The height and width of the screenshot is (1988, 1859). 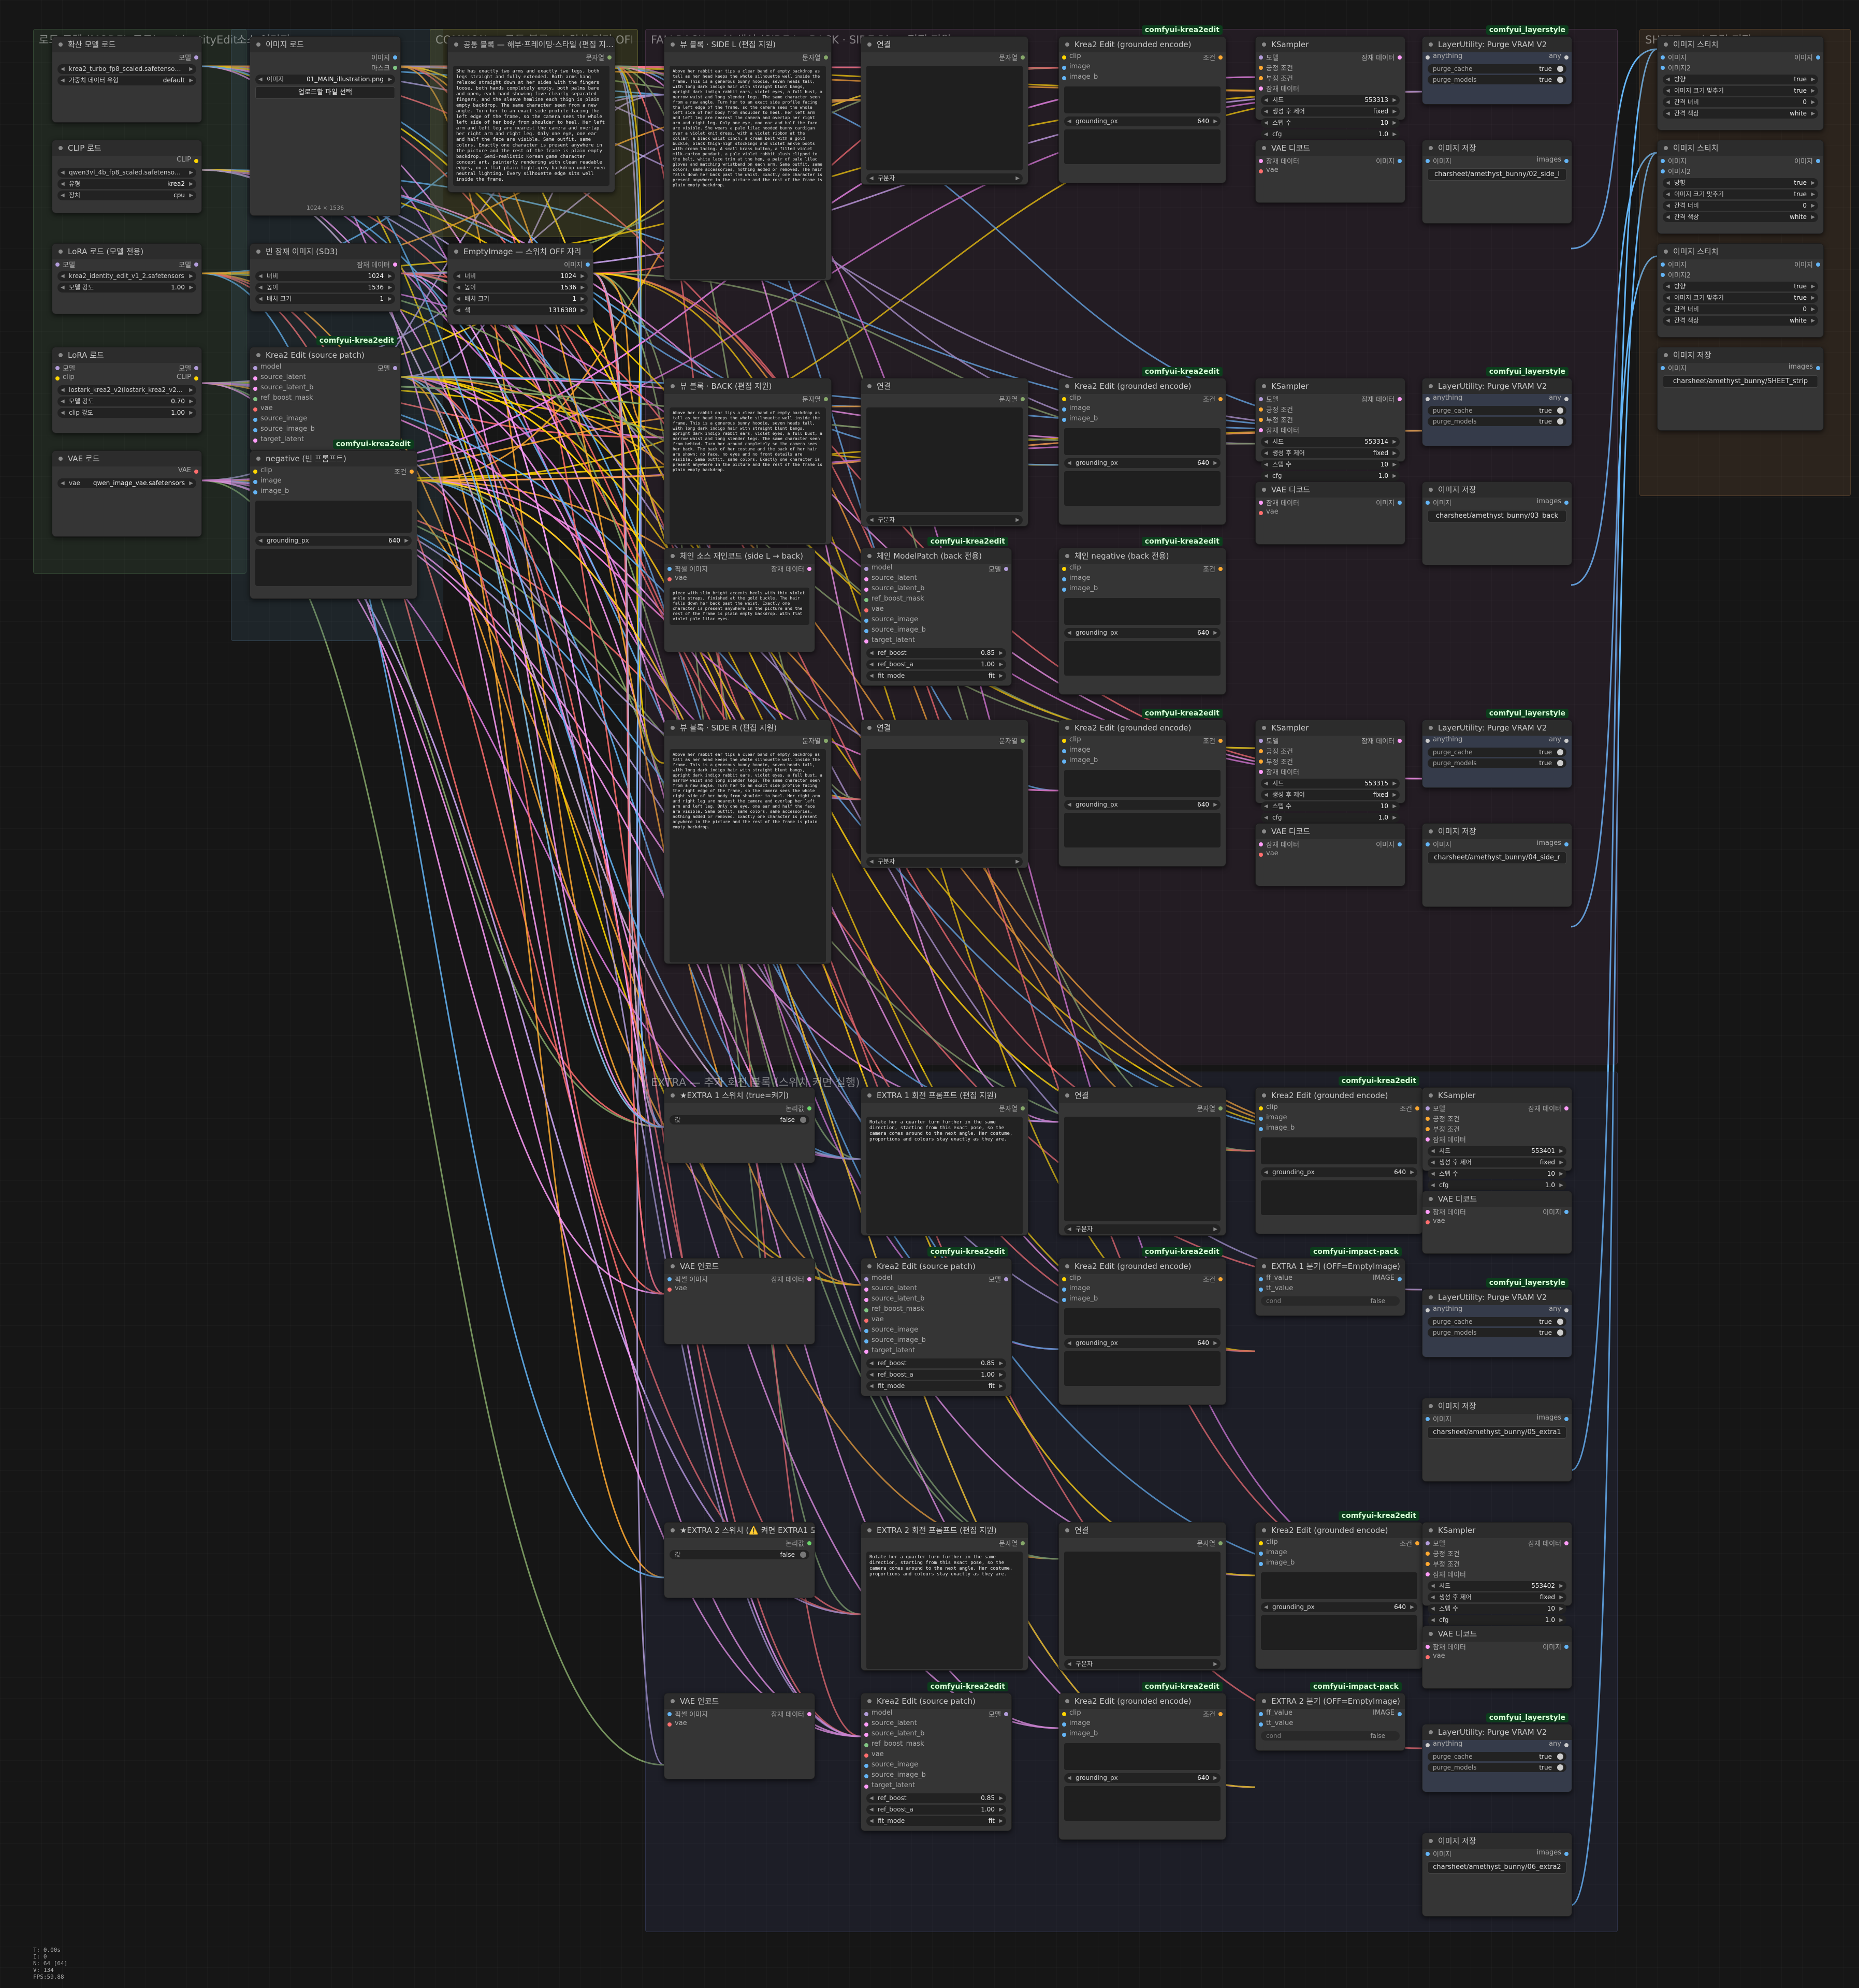 What do you see at coordinates (739, 1301) in the screenshot?
I see `node-vae-encode: VAE 인코드 픽셀 이미지 잠재 데이터 vae` at bounding box center [739, 1301].